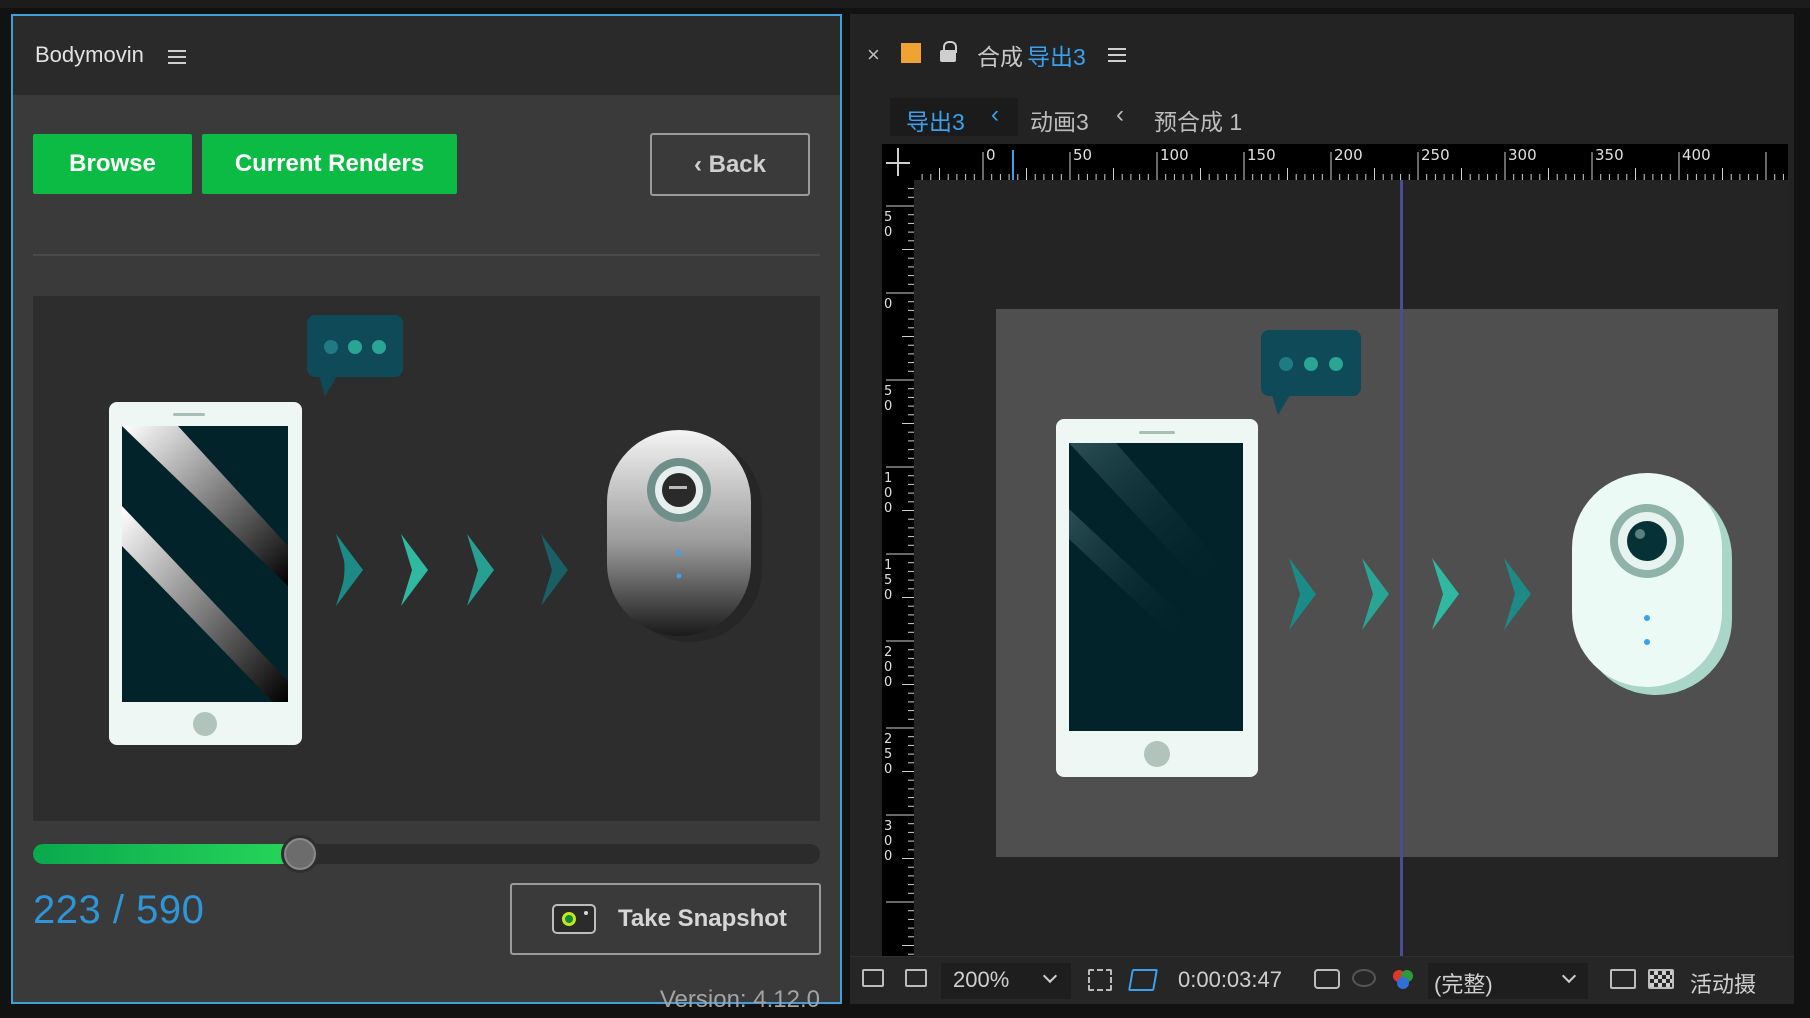  What do you see at coordinates (898, 162) in the screenshot?
I see `ruler-origin-icon` at bounding box center [898, 162].